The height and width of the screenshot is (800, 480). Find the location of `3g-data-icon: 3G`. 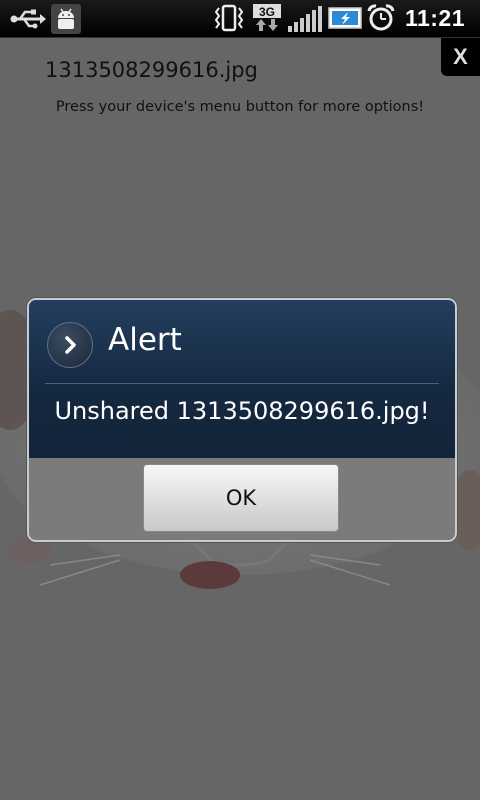

3g-data-icon: 3G is located at coordinates (267, 18).